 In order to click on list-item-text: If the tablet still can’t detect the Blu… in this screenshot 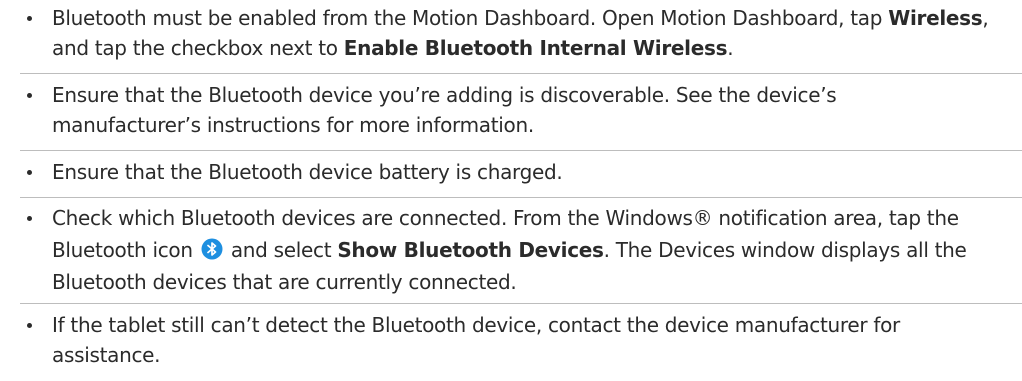, I will do `click(476, 340)`.